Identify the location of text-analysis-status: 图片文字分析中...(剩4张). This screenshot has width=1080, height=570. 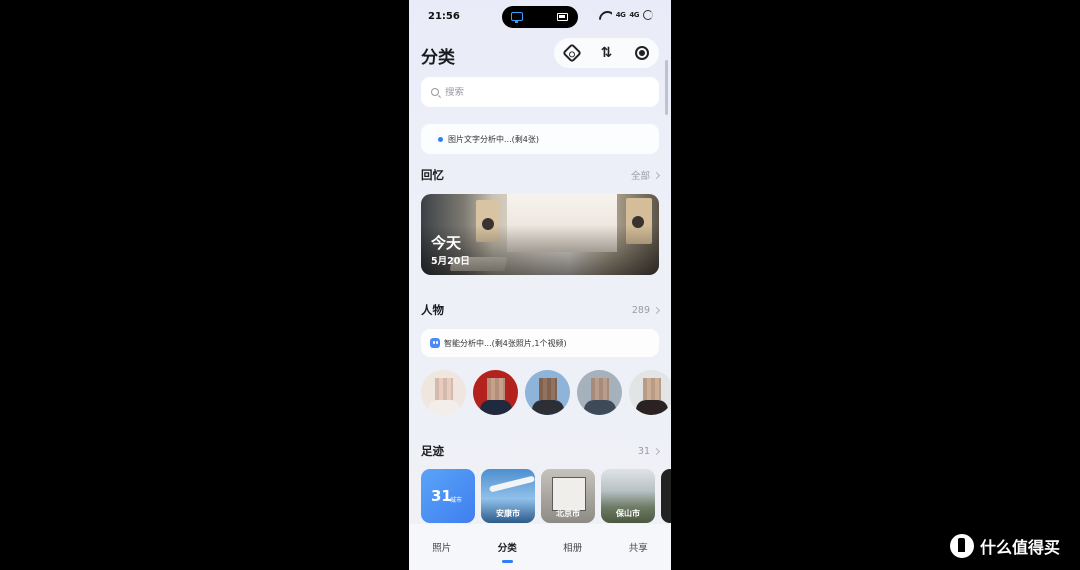
(540, 139).